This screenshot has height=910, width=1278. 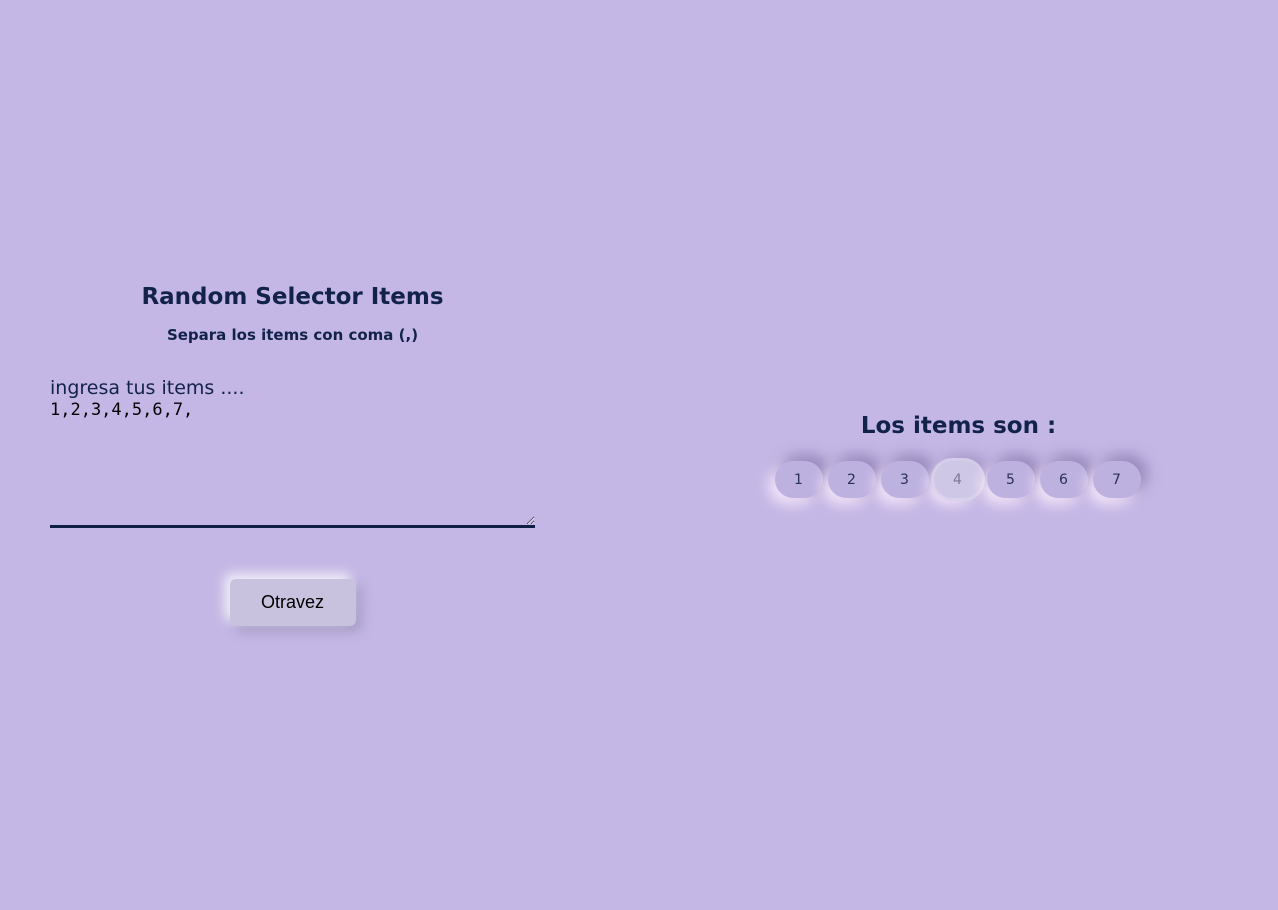 I want to click on again-button: Otravez, so click(x=292, y=602).